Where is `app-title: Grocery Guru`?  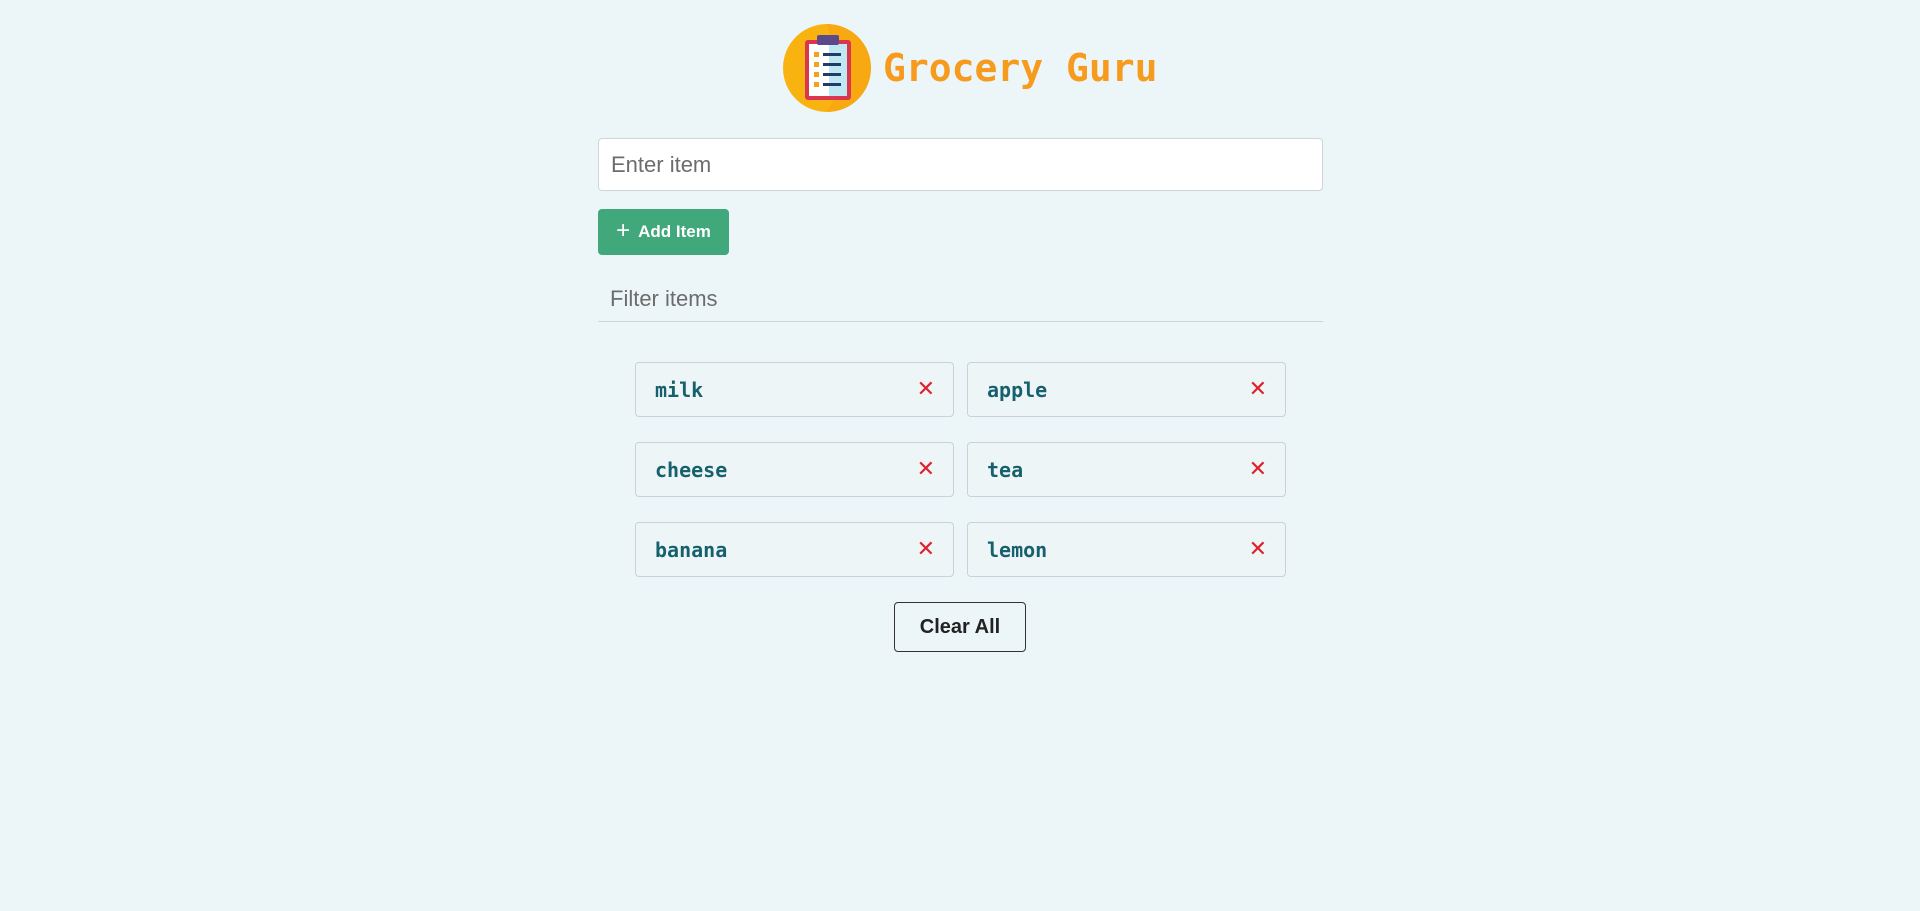 app-title: Grocery Guru is located at coordinates (1020, 68).